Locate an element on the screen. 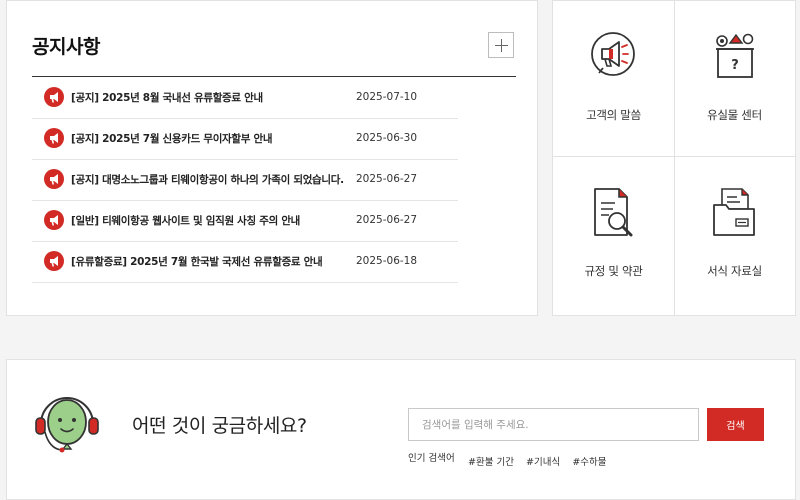 The image size is (800, 500). document-search-icon is located at coordinates (613, 212).